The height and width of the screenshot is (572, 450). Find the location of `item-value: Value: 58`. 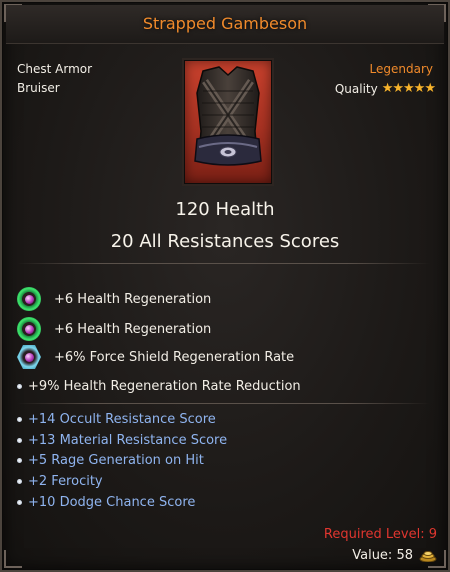

item-value: Value: 58 is located at coordinates (394, 555).